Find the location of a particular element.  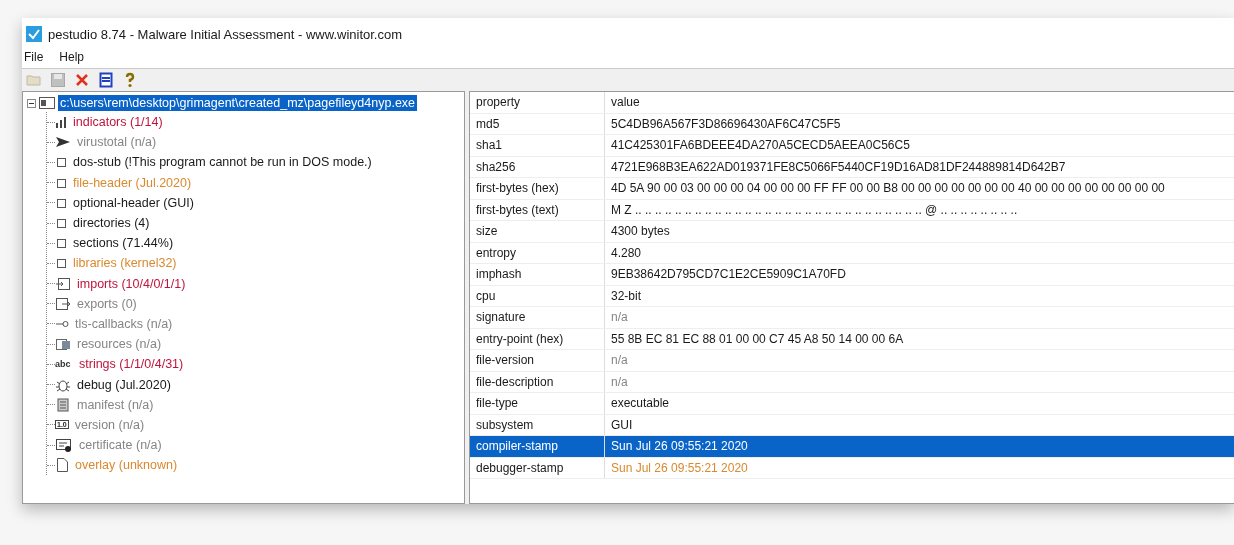

tree-item: dos-stub (!This program cannot be run in DOS mode.) is located at coordinates (222, 162).